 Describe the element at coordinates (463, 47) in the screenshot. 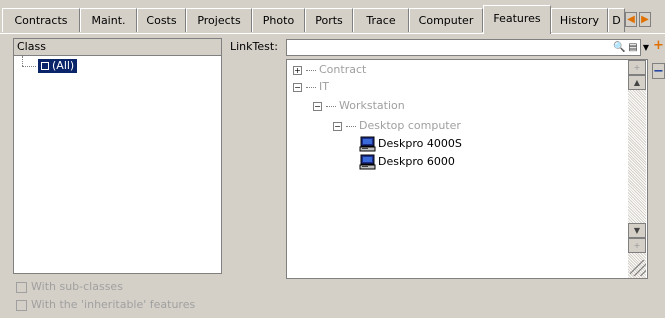

I see `linktest-input` at that location.